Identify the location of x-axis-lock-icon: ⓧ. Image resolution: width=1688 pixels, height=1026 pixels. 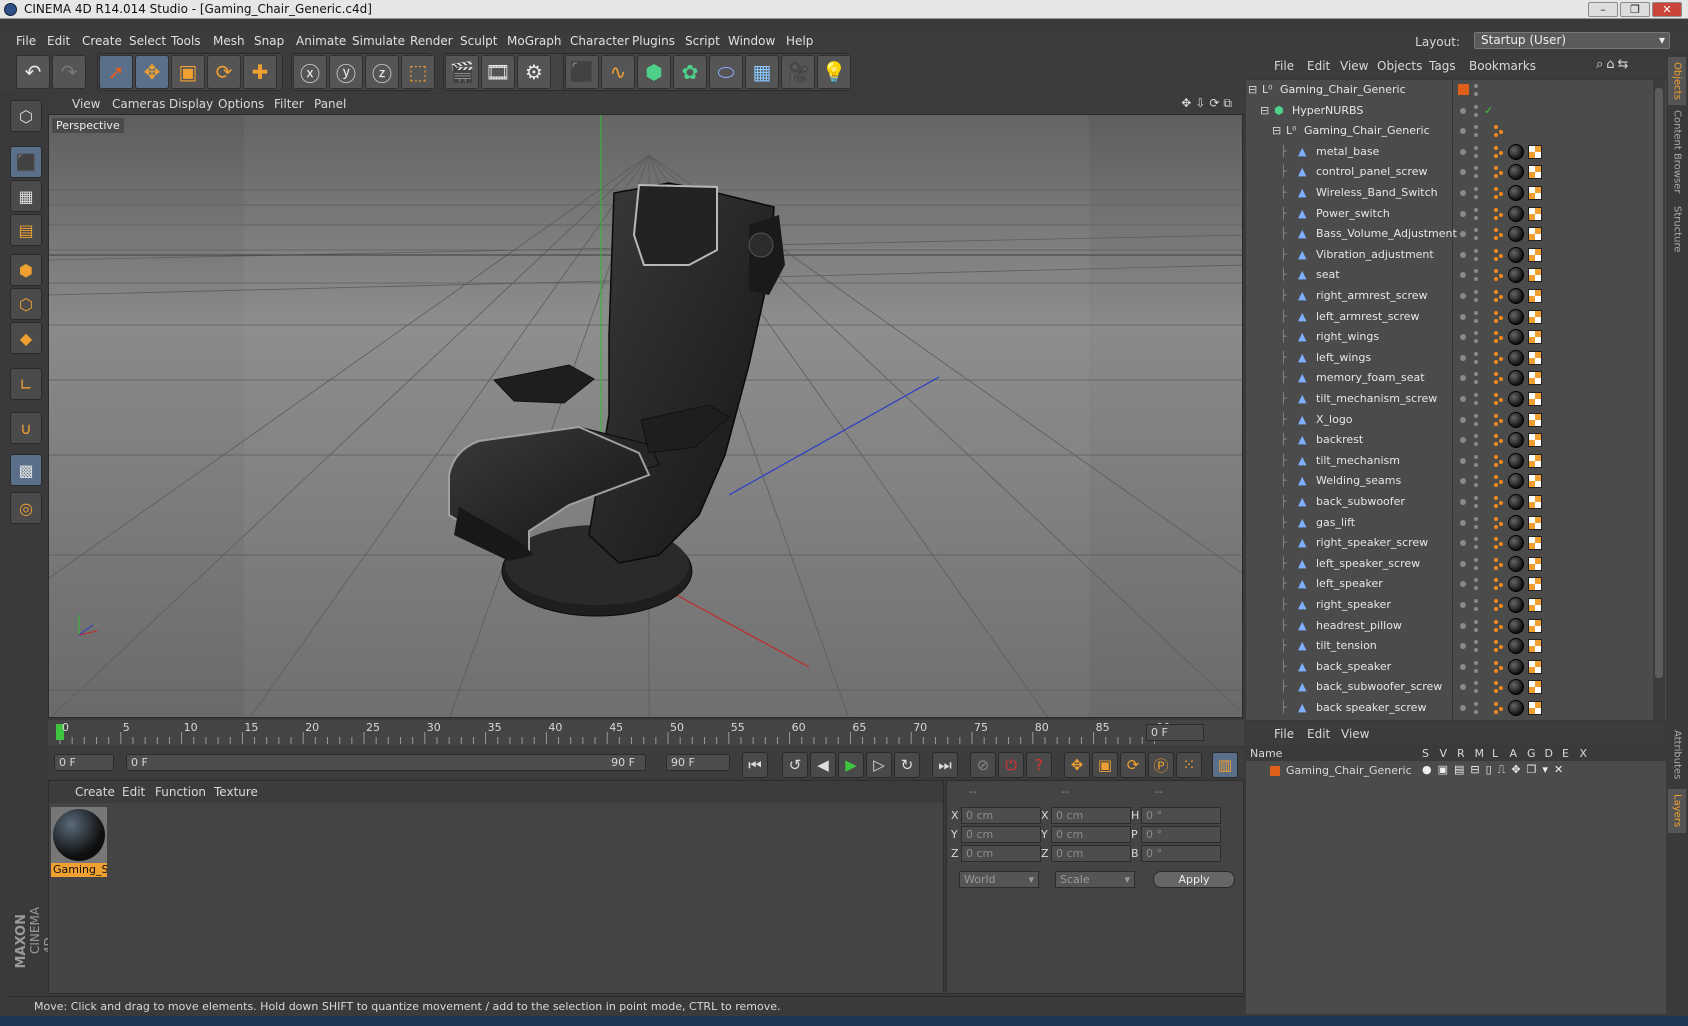
(310, 72).